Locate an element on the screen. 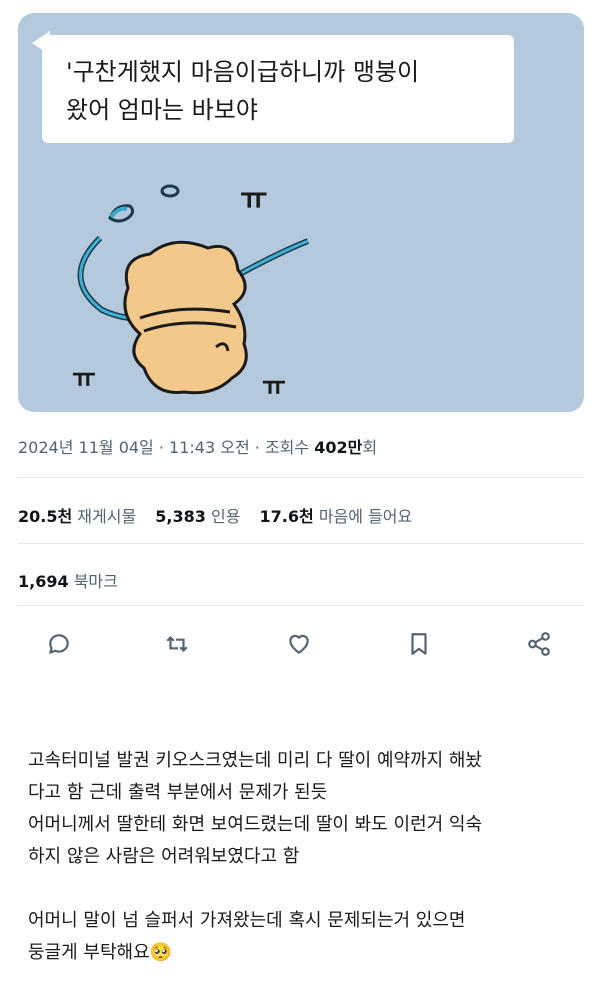  post-stats: 20.5천 재게시물 5,383 인용 17.6천 마음에 들어요 is located at coordinates (222, 515).